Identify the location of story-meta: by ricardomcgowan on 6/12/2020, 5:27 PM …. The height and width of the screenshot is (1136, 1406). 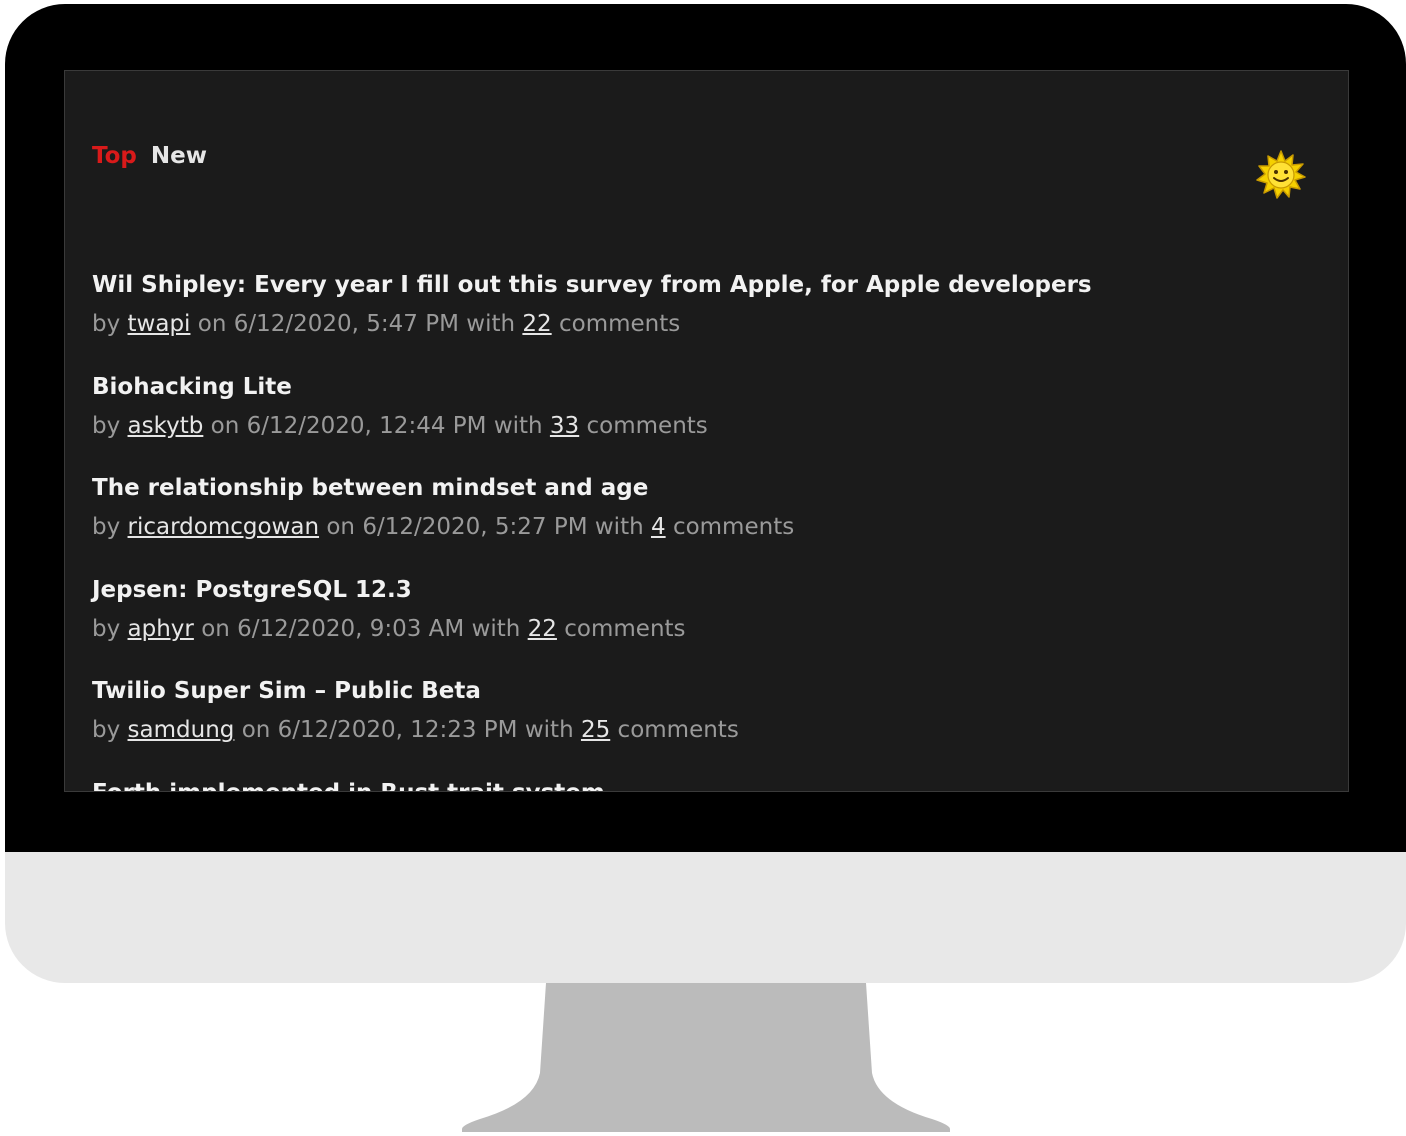
(710, 527).